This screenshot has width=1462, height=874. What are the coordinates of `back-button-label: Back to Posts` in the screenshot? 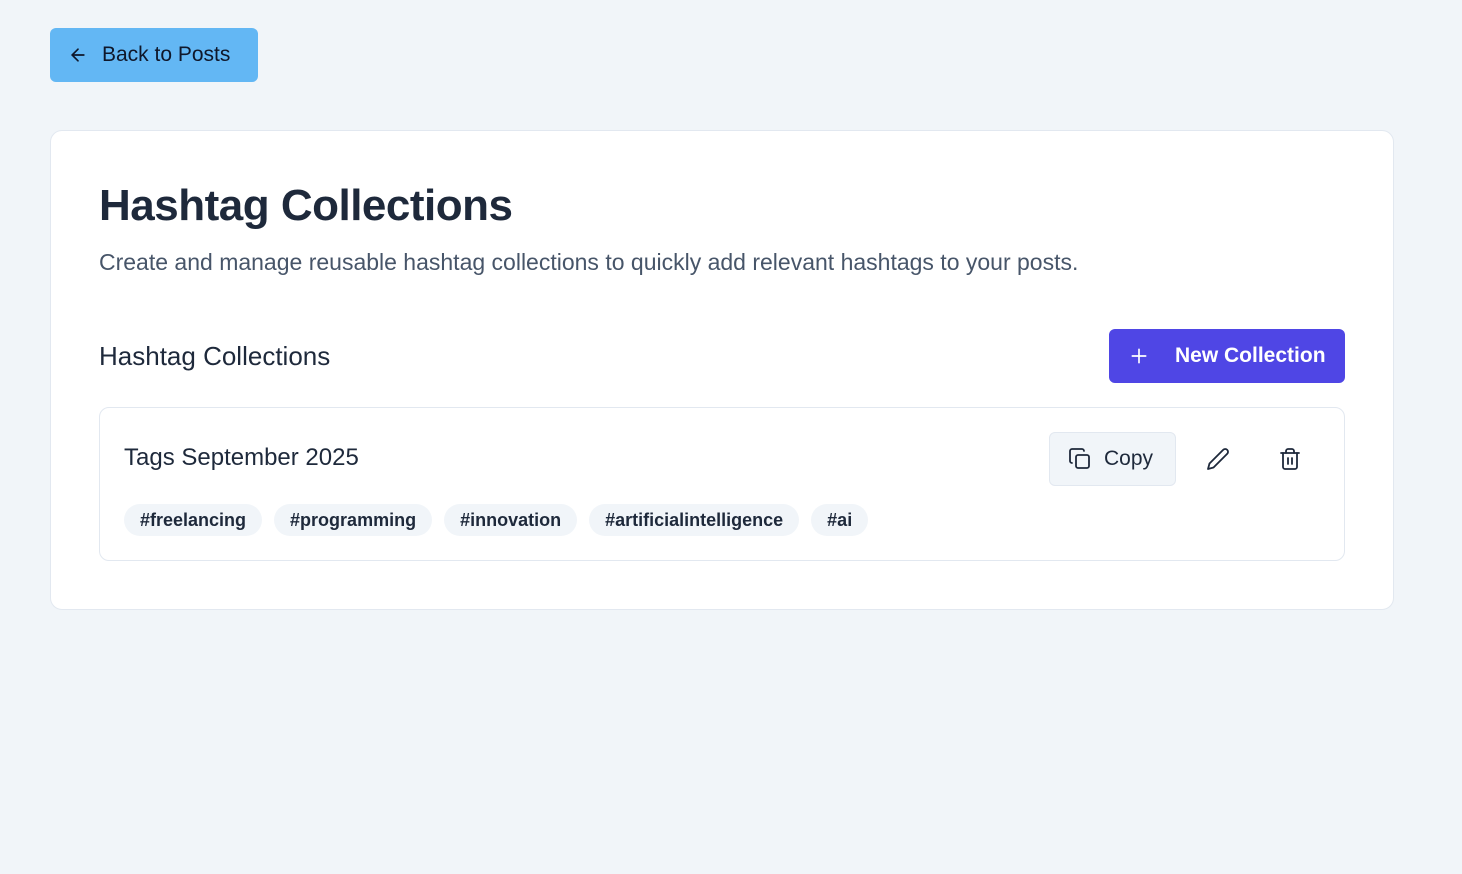 It's located at (166, 54).